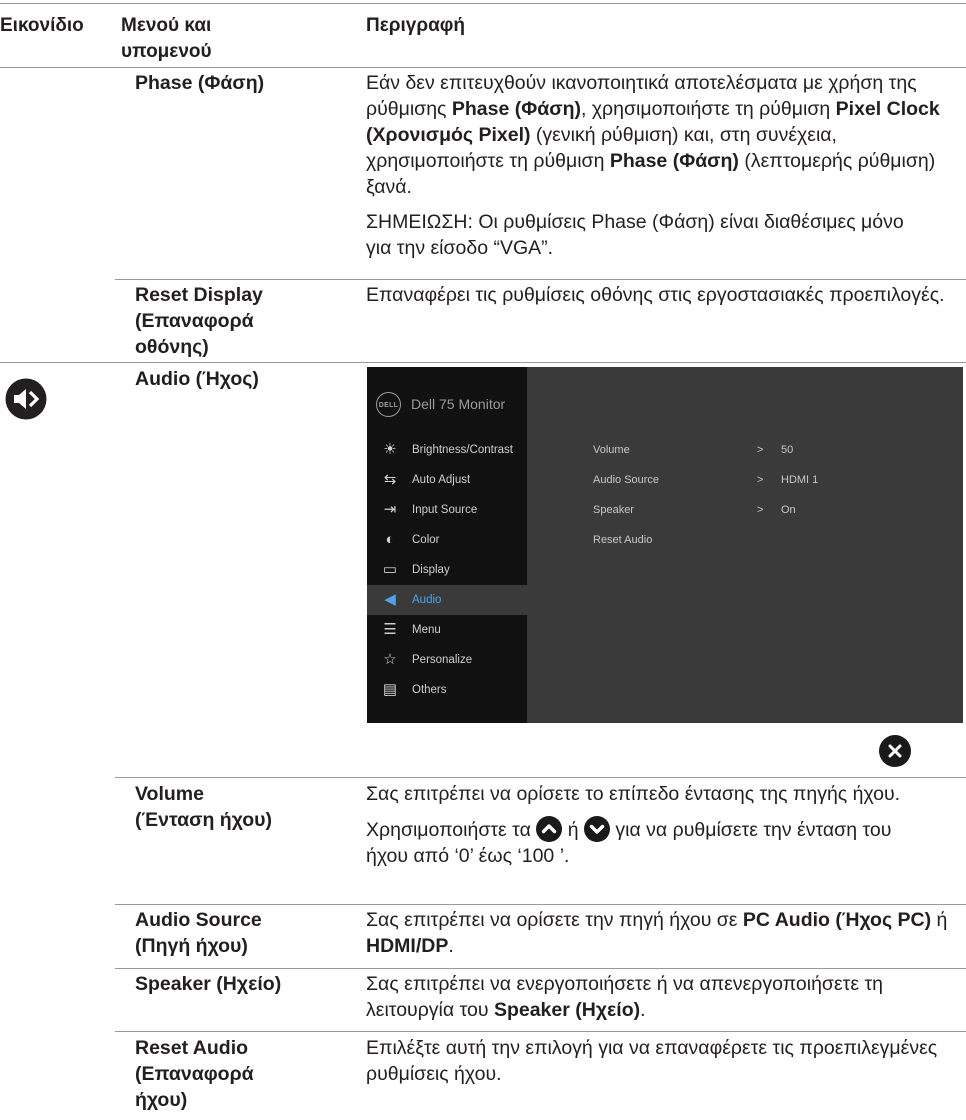  I want to click on audio-icon: ◀, so click(390, 599).